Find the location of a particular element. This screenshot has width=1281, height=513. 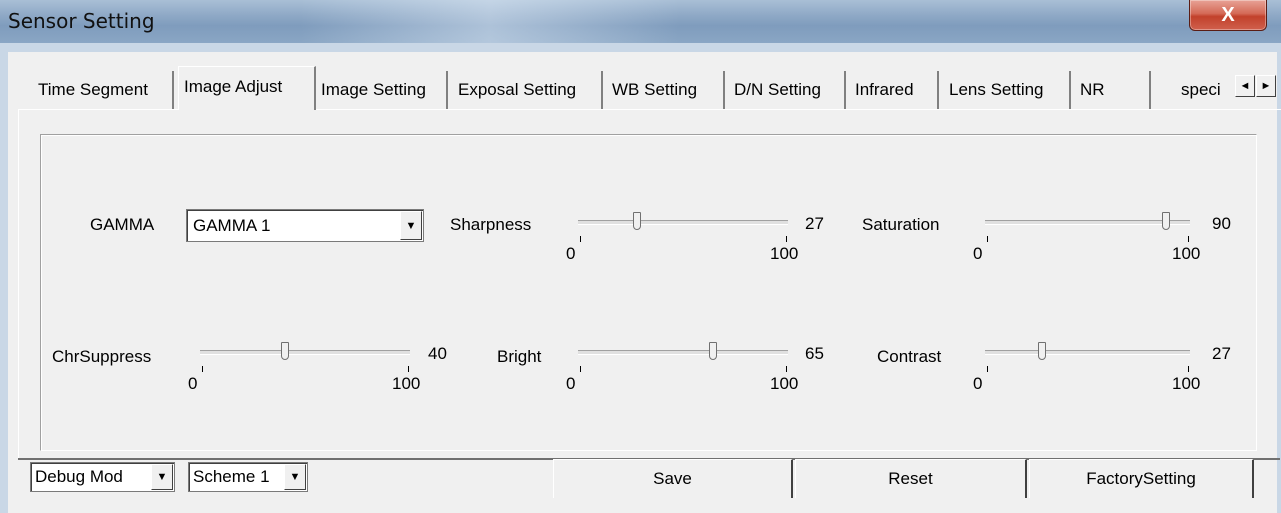

mode-select: Debug Mod ▼ is located at coordinates (102, 477).